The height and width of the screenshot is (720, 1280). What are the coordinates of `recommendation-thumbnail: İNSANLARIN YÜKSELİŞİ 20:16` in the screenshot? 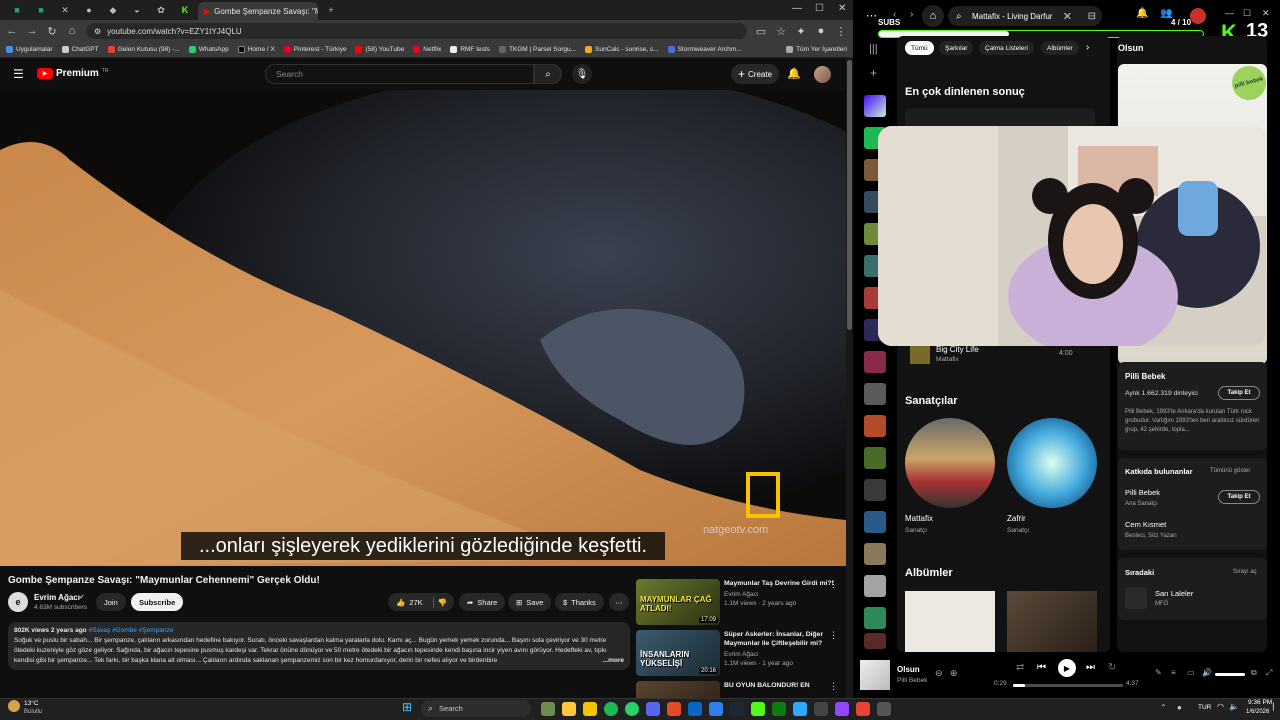 It's located at (678, 653).